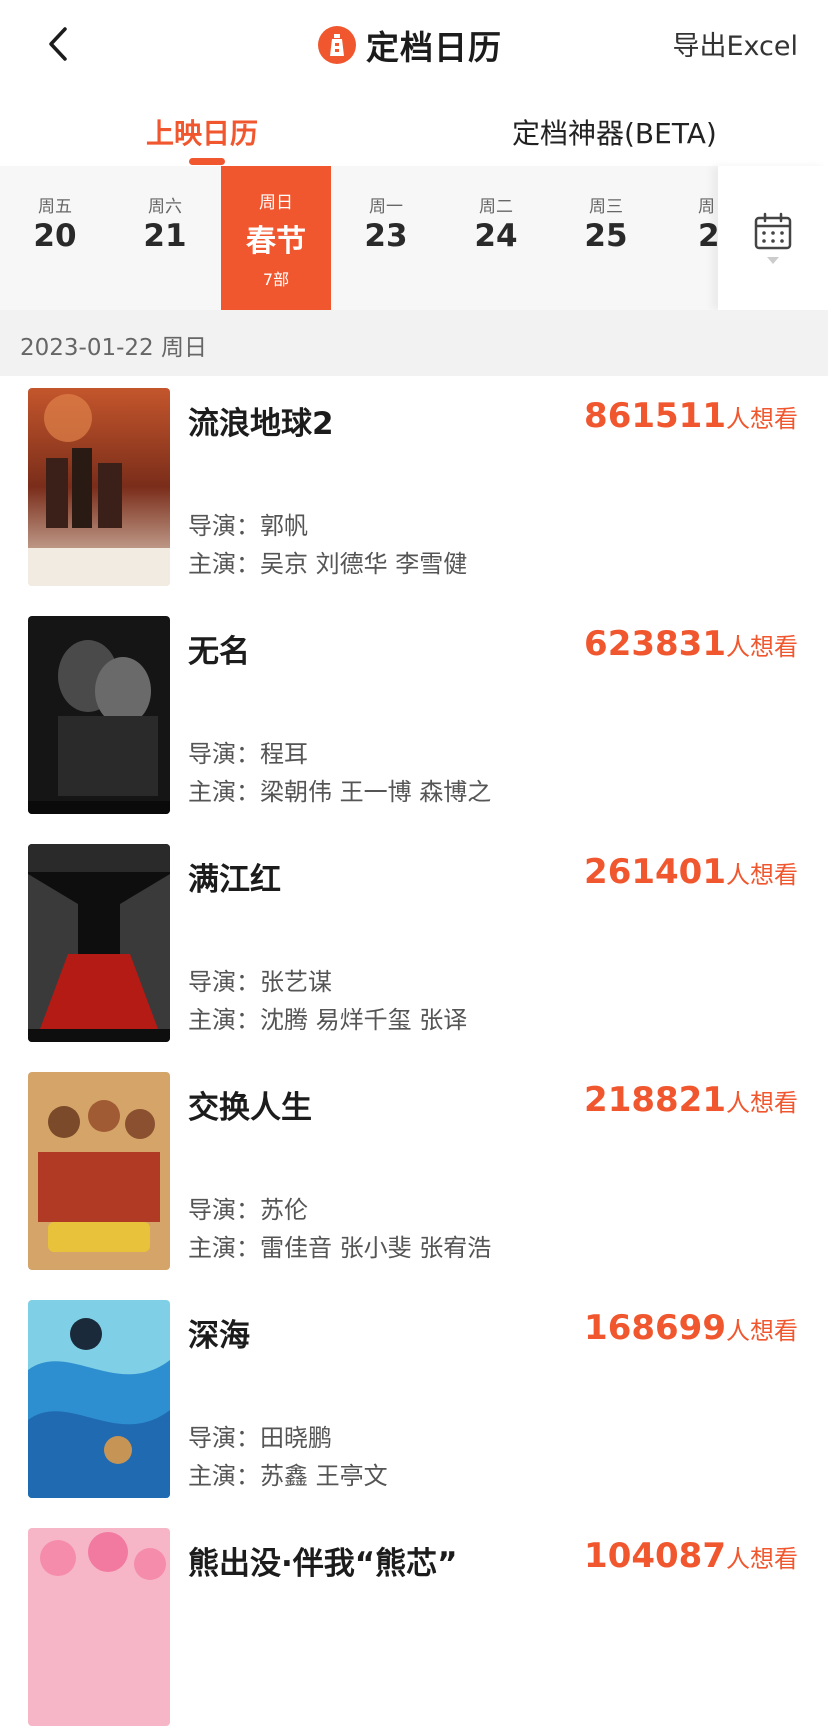  Describe the element at coordinates (261, 420) in the screenshot. I see `movie-title: 流浪地球2` at that location.